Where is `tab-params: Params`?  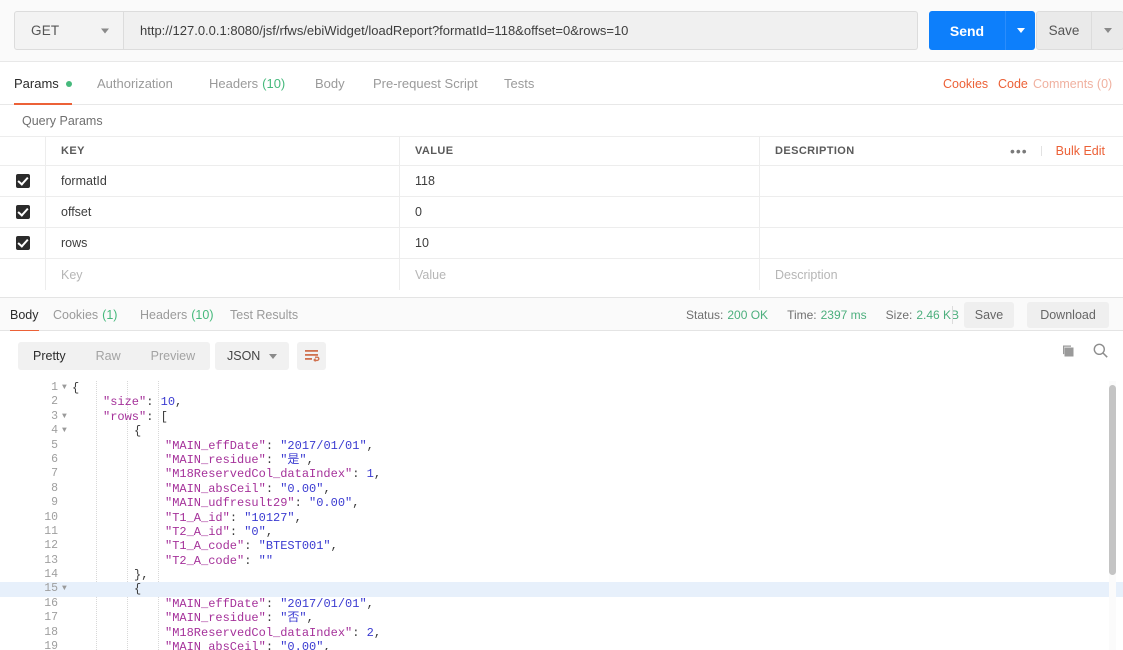
tab-params: Params is located at coordinates (43, 83).